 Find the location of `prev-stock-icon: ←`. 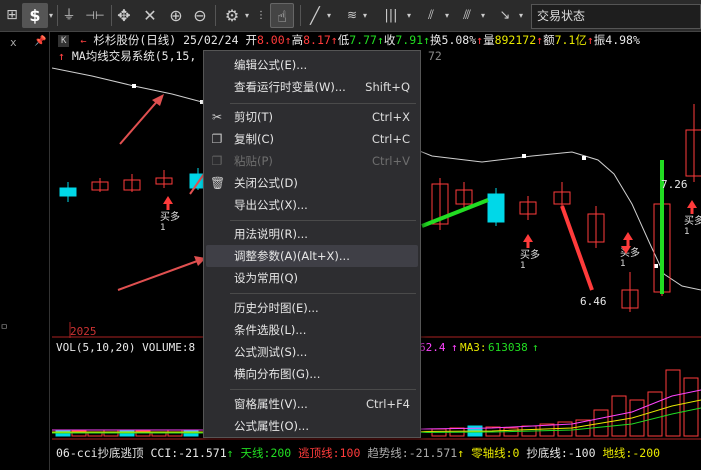

prev-stock-icon: ← is located at coordinates (83, 41).